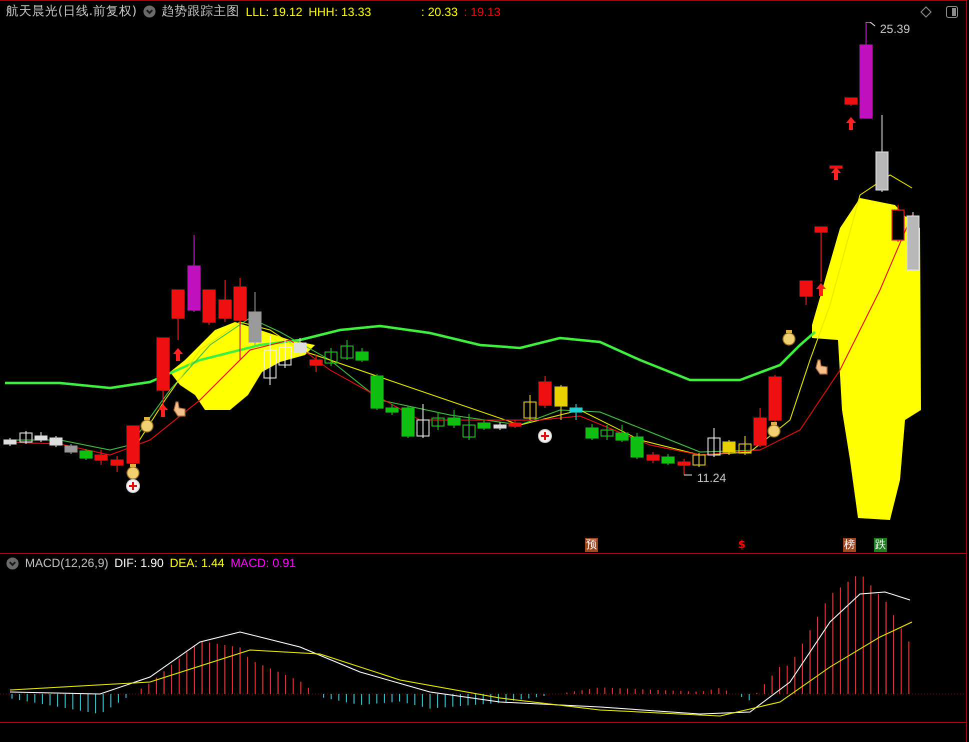 The image size is (969, 742). What do you see at coordinates (482, 11) in the screenshot?
I see `indicator-value: : 19.13` at bounding box center [482, 11].